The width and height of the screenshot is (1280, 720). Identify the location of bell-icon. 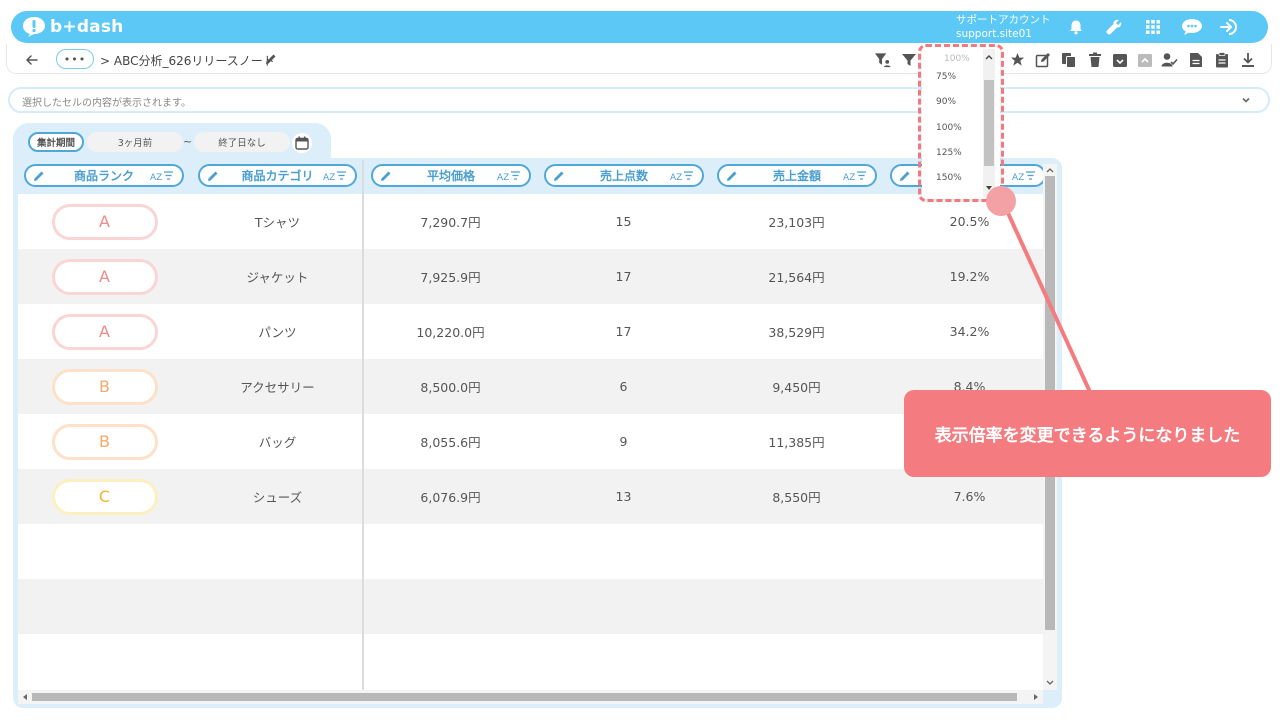
(1076, 27).